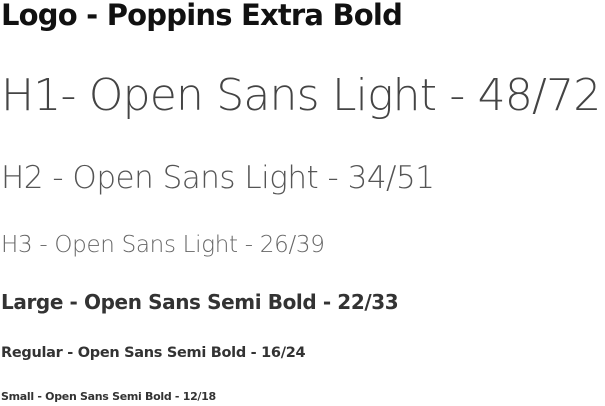 The image size is (605, 406). What do you see at coordinates (153, 353) in the screenshot?
I see `regular-sample: Regular - Open Sans Semi Bold - 16/24` at bounding box center [153, 353].